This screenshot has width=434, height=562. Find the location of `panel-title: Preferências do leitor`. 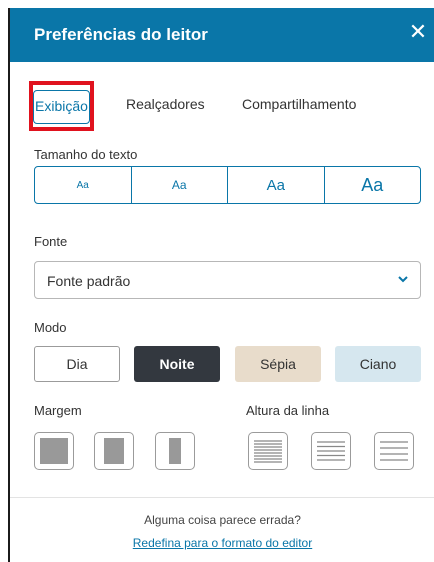

panel-title: Preferências do leitor is located at coordinates (121, 34).